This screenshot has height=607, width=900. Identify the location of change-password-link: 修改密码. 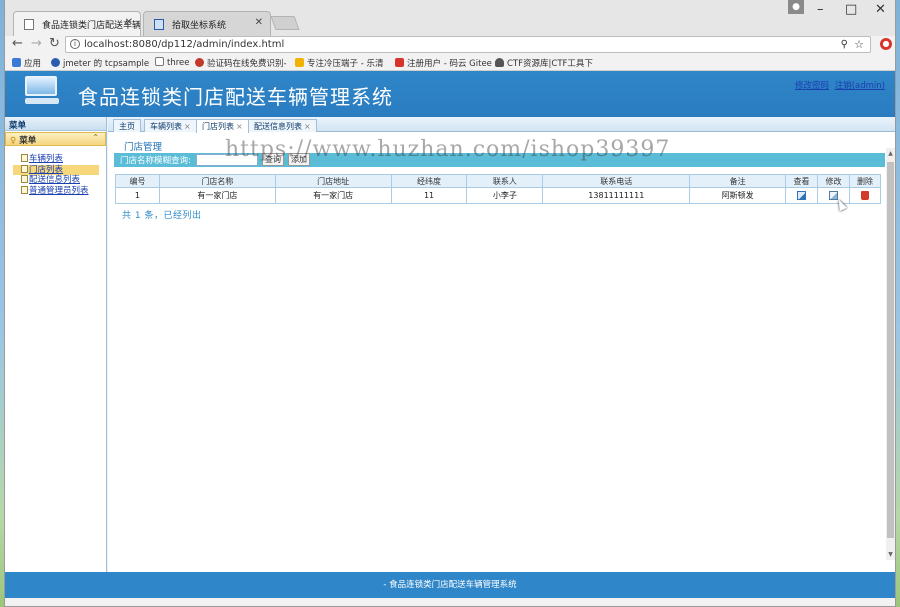
(812, 86).